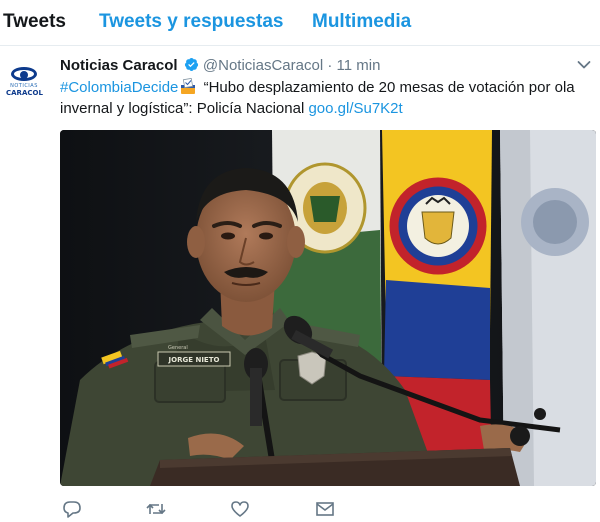 The height and width of the screenshot is (522, 600). I want to click on tab-media: Multimedia, so click(361, 22).